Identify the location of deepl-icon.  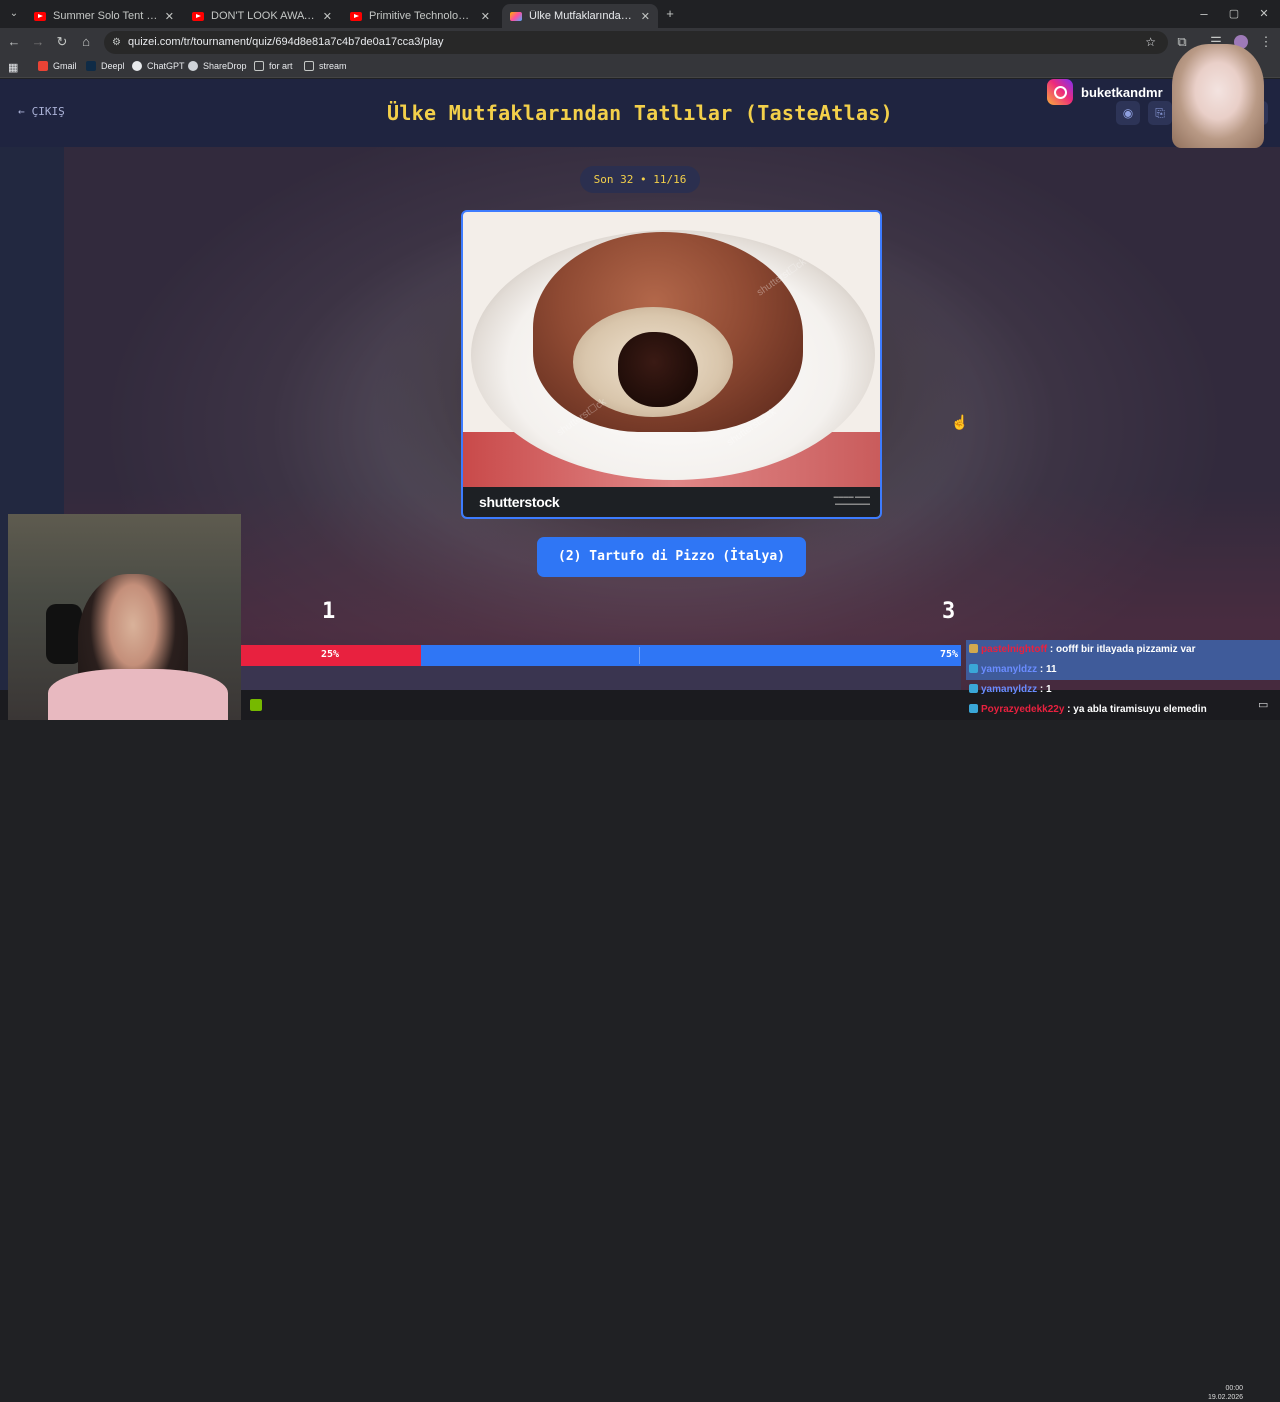
(91, 66).